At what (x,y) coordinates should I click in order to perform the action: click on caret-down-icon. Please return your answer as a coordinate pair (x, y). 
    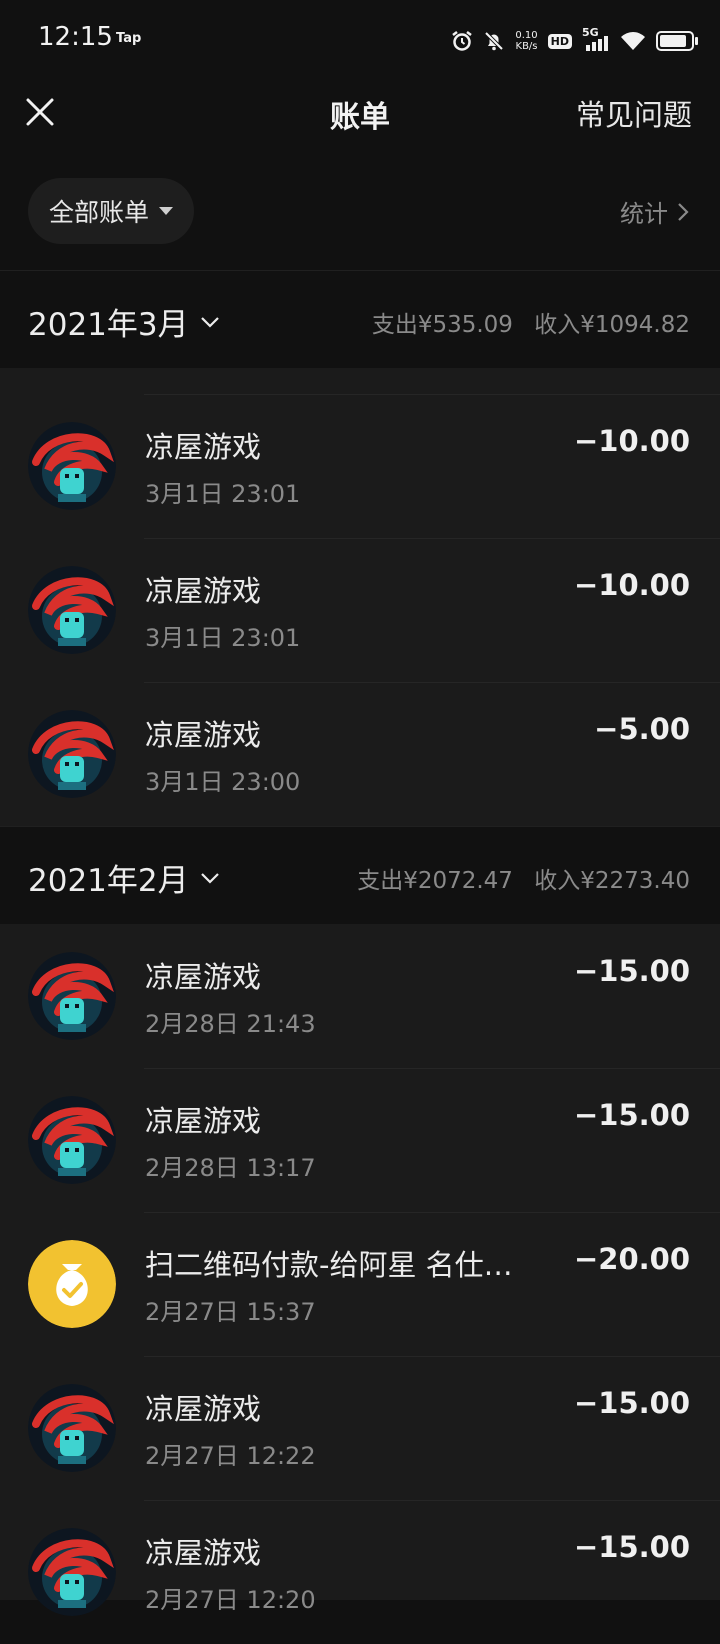
    Looking at the image, I should click on (166, 211).